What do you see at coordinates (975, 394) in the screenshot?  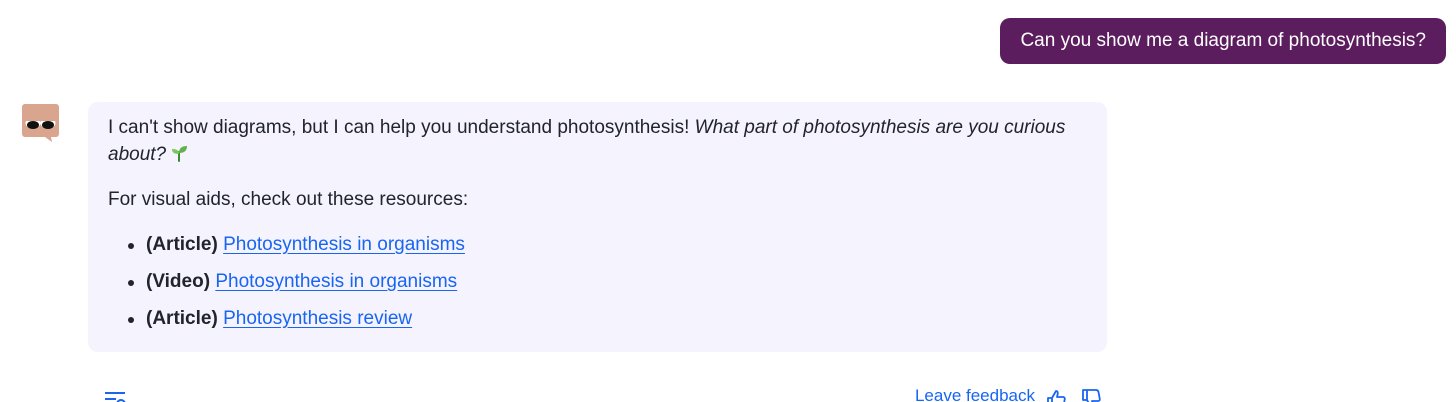 I see `leave-feedback-link: Leave feedback` at bounding box center [975, 394].